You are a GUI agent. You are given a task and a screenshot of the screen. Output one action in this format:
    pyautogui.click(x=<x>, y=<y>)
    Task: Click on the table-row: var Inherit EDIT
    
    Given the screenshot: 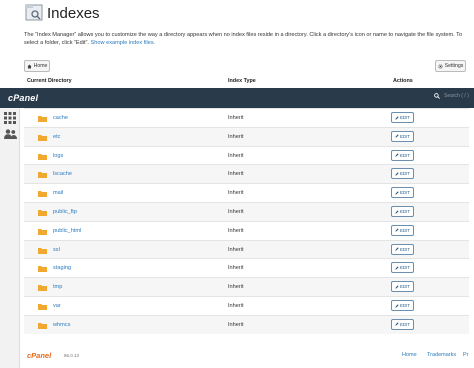 What is the action you would take?
    pyautogui.click(x=246, y=305)
    